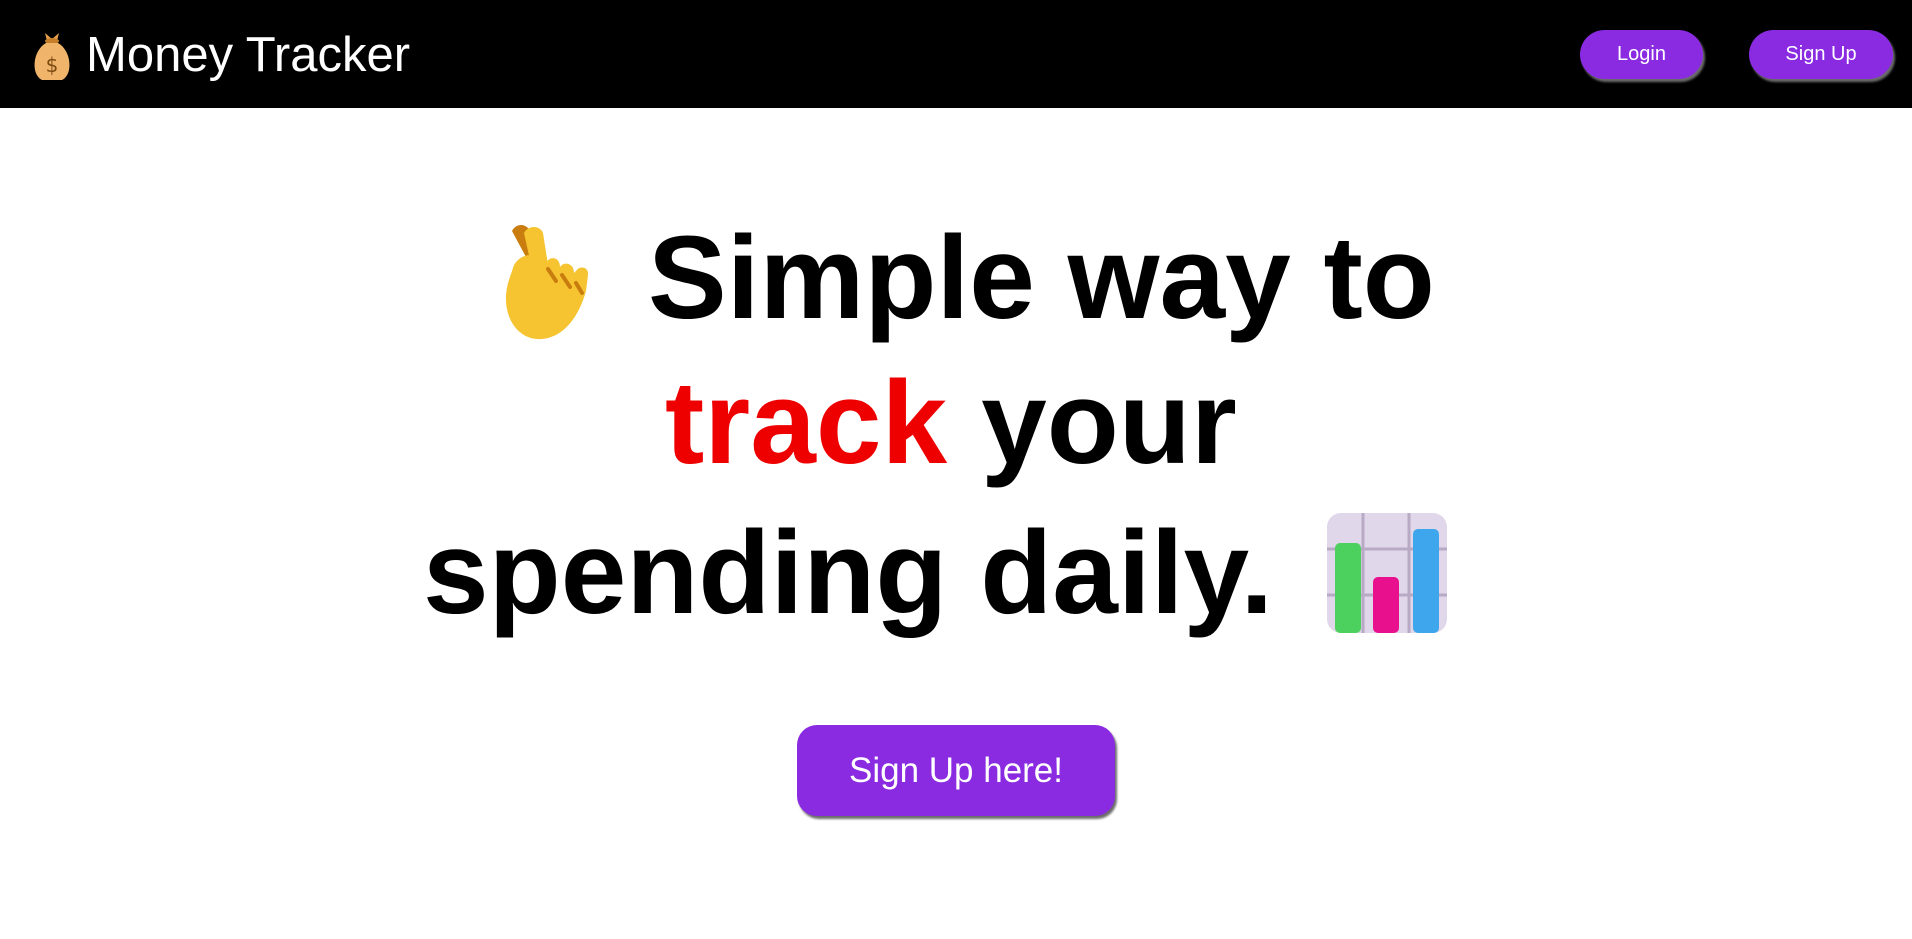 This screenshot has height=939, width=1912. What do you see at coordinates (956, 770) in the screenshot?
I see `signup-here-button: Sign Up here!` at bounding box center [956, 770].